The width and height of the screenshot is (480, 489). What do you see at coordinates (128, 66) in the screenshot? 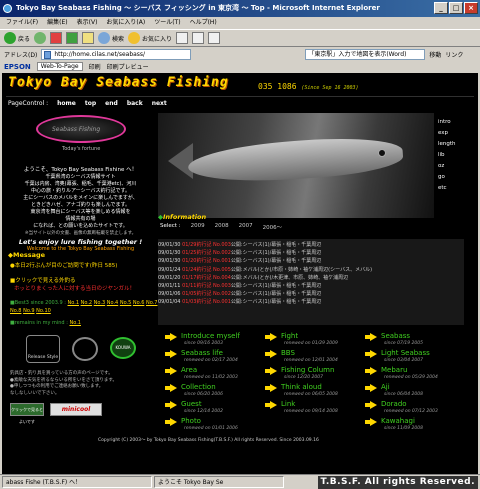
I see `print-preview-button: 印刷プレビュー` at bounding box center [128, 66].